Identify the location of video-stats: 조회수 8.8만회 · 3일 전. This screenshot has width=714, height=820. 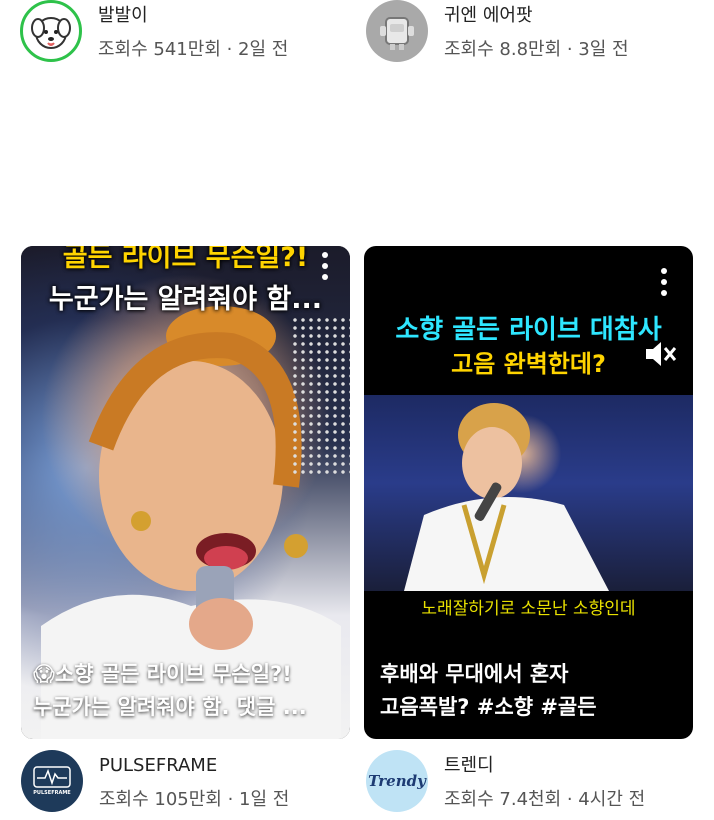
(536, 49).